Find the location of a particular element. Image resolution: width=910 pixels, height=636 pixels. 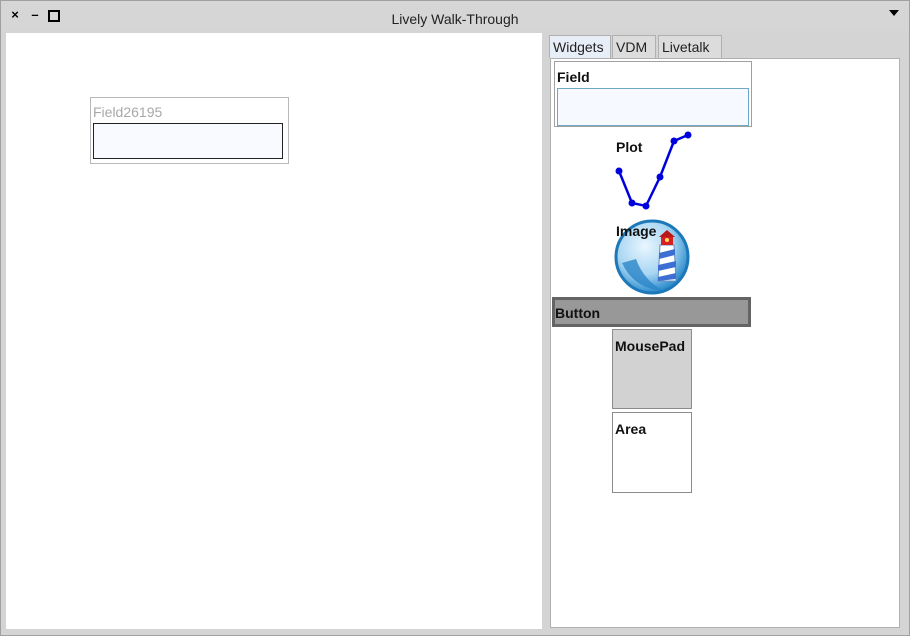

widget-image: Image is located at coordinates (653, 257).